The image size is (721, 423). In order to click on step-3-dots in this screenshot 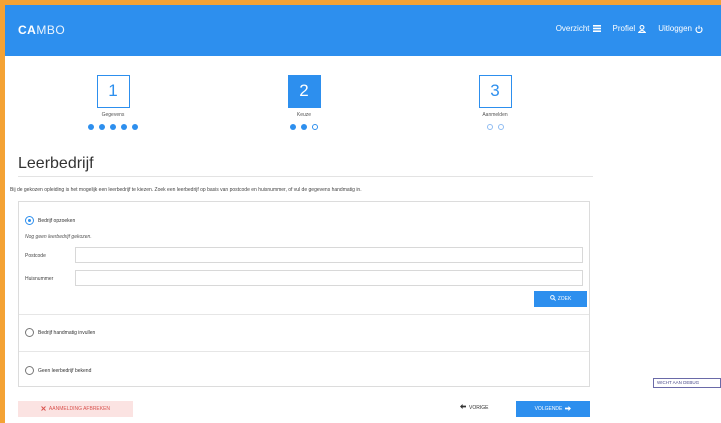, I will do `click(495, 127)`.